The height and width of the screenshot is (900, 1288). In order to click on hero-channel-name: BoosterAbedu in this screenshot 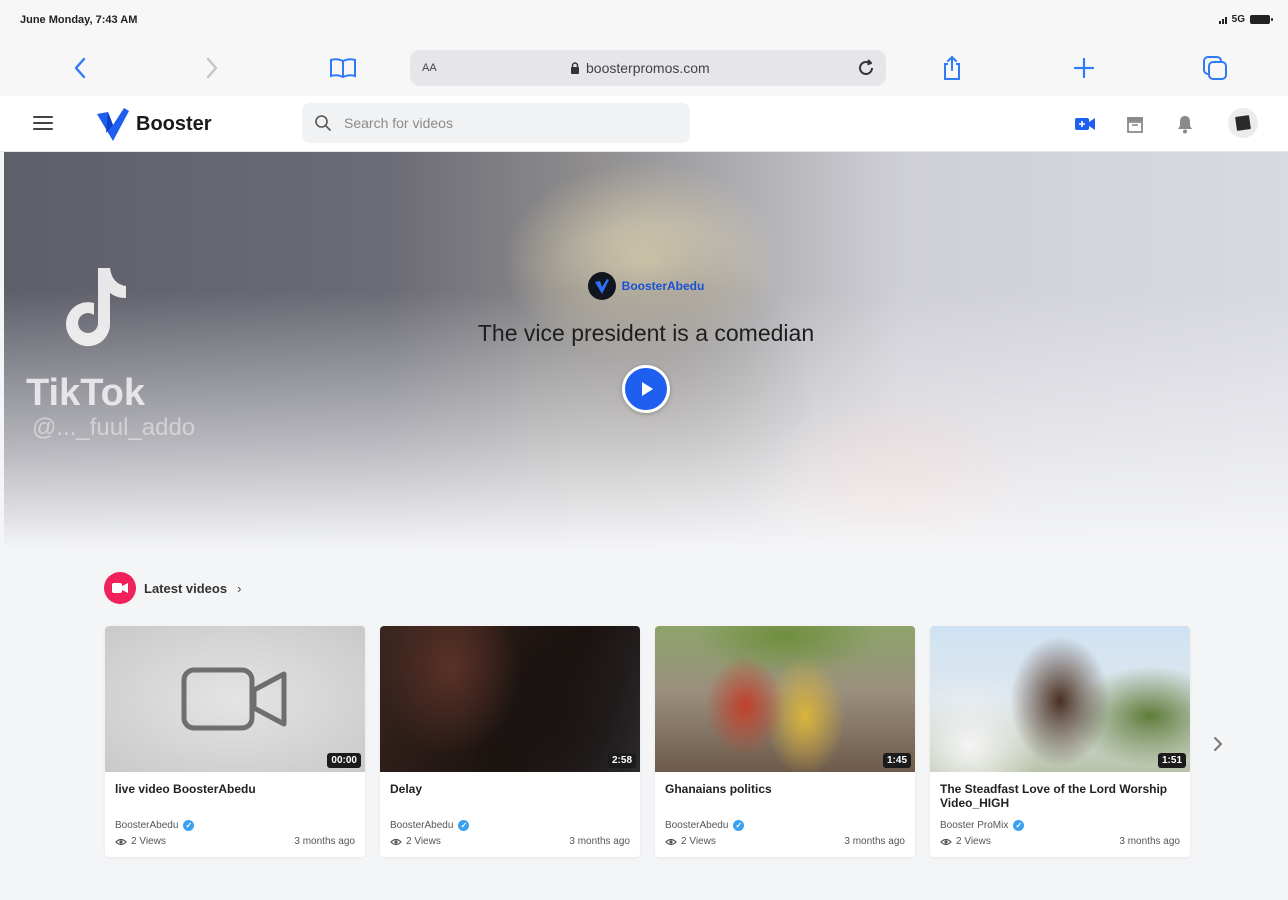, I will do `click(663, 286)`.